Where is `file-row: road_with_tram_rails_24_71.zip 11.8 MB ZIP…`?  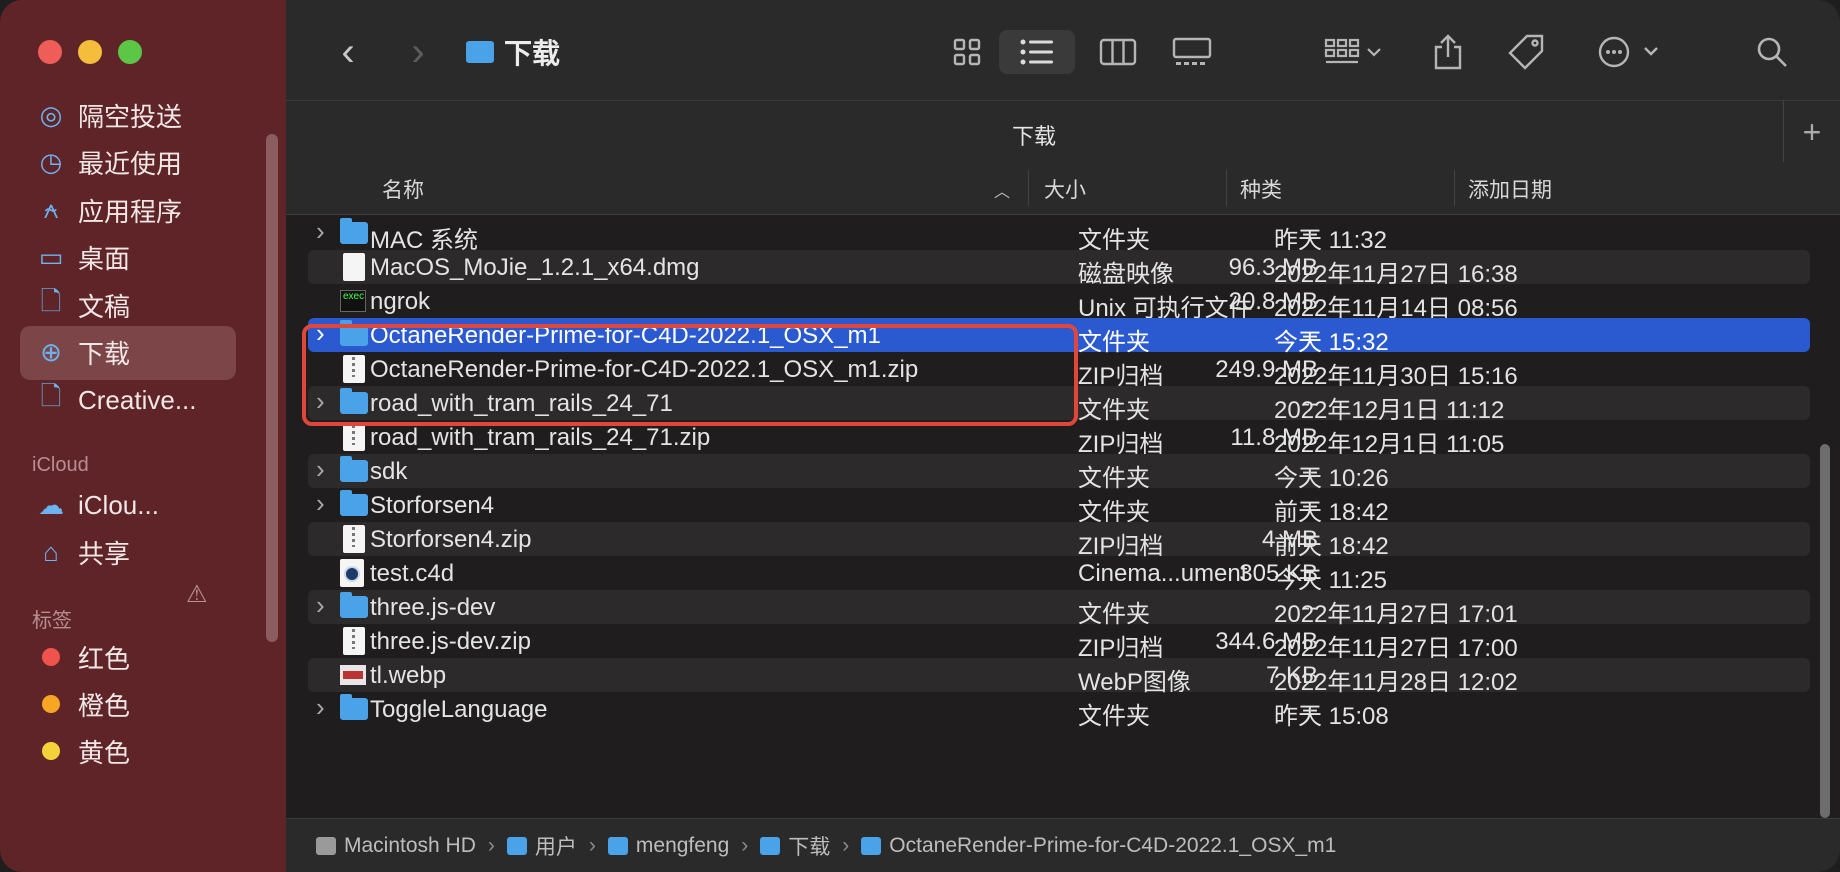 file-row: road_with_tram_rails_24_71.zip 11.8 MB ZIP… is located at coordinates (1059, 439).